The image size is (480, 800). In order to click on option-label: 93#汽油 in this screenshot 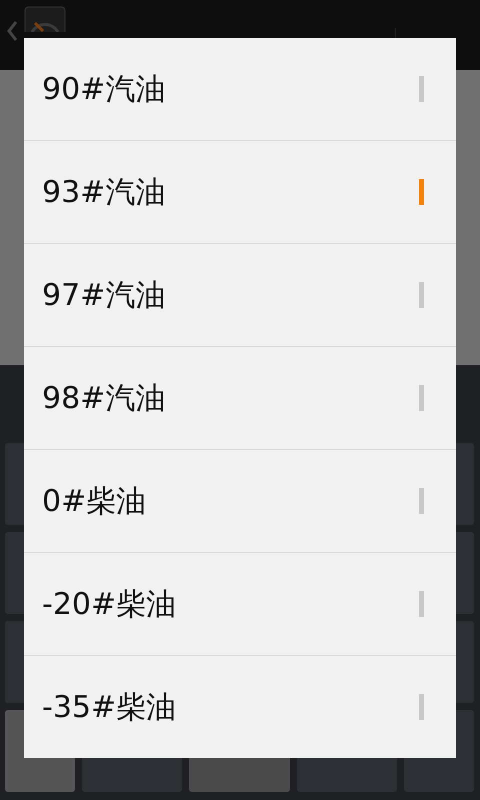, I will do `click(104, 193)`.